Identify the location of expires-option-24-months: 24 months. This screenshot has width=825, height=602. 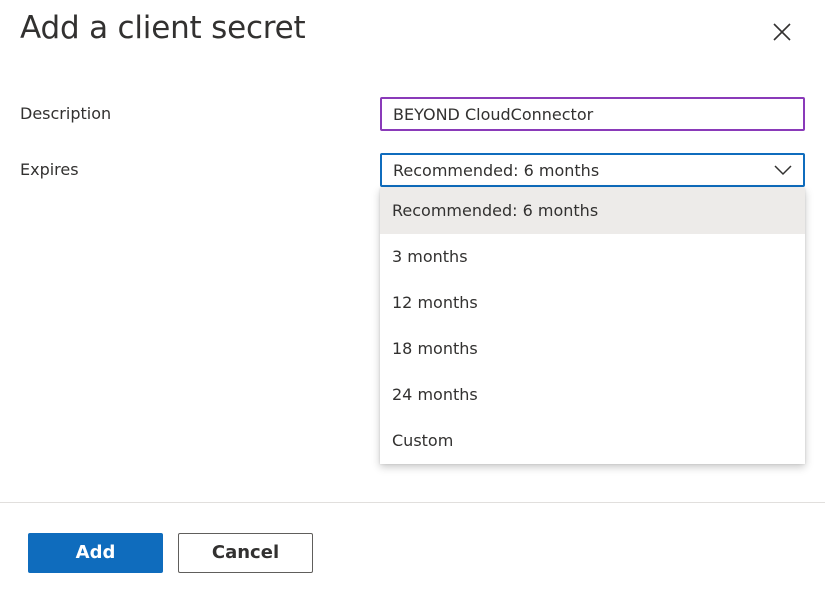
(592, 395).